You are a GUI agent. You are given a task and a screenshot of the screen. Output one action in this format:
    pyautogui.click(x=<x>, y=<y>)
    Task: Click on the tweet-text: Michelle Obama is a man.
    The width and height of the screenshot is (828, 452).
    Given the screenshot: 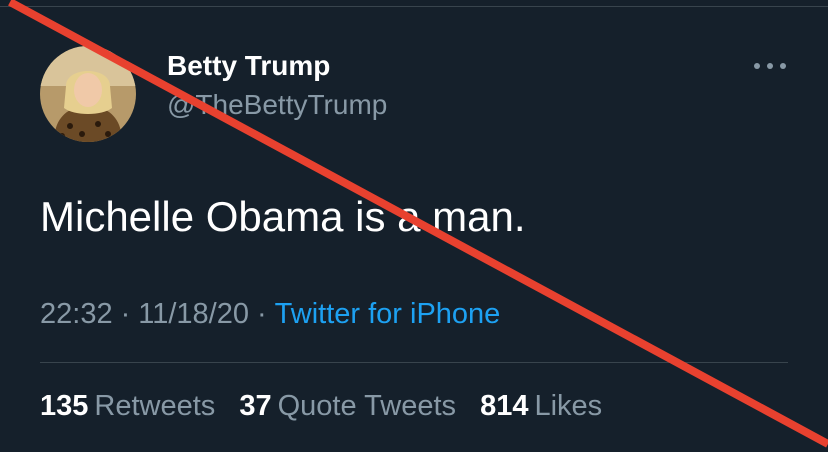 What is the action you would take?
    pyautogui.click(x=283, y=216)
    